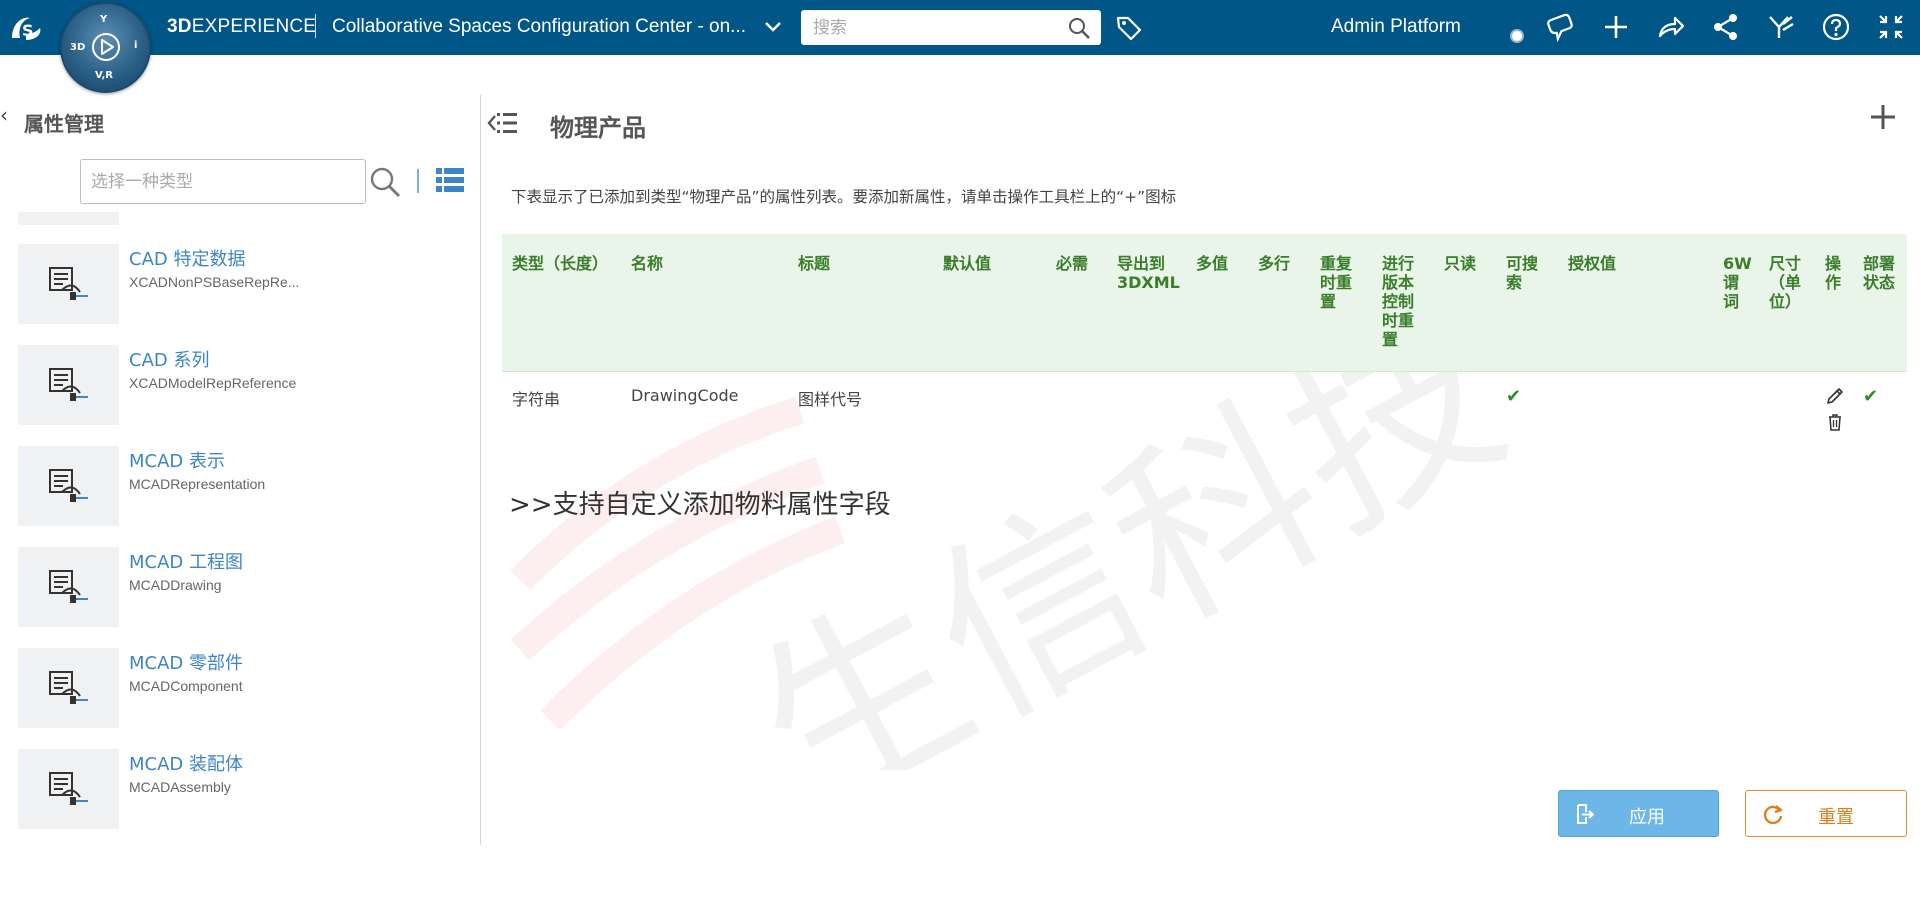  What do you see at coordinates (1561, 27) in the screenshot?
I see `chat-icon` at bounding box center [1561, 27].